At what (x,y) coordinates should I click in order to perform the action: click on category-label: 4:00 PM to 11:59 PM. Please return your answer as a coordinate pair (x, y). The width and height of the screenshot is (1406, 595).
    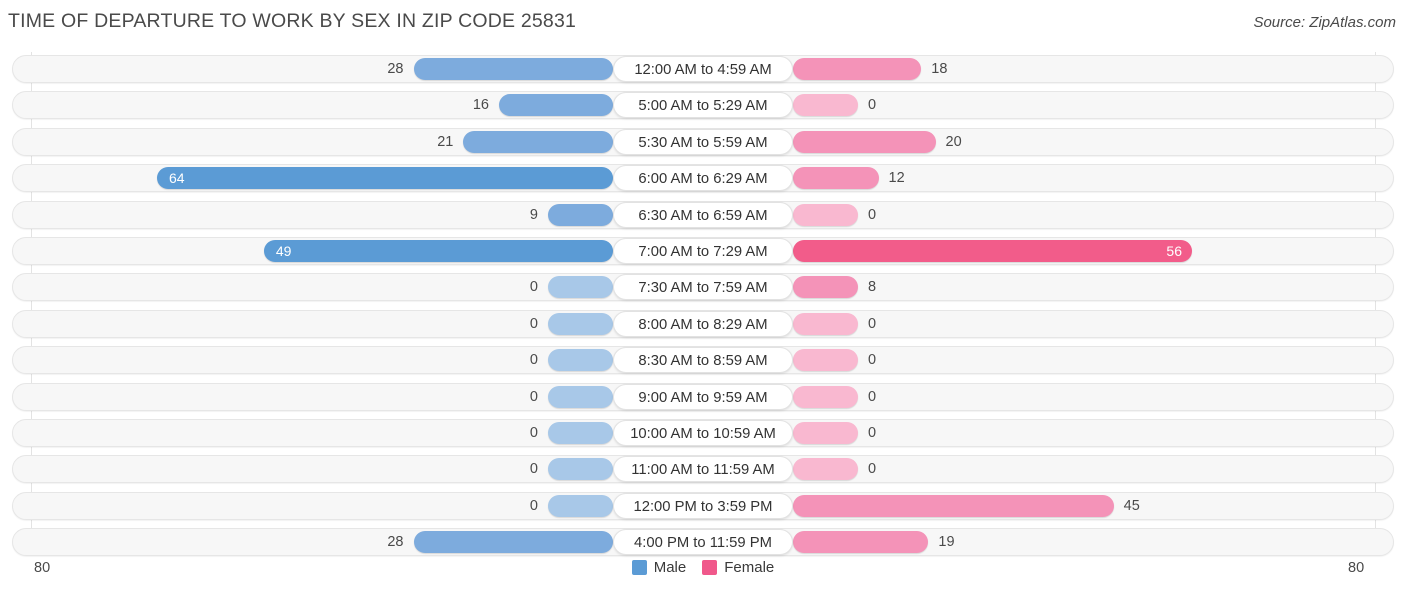
    Looking at the image, I should click on (703, 542).